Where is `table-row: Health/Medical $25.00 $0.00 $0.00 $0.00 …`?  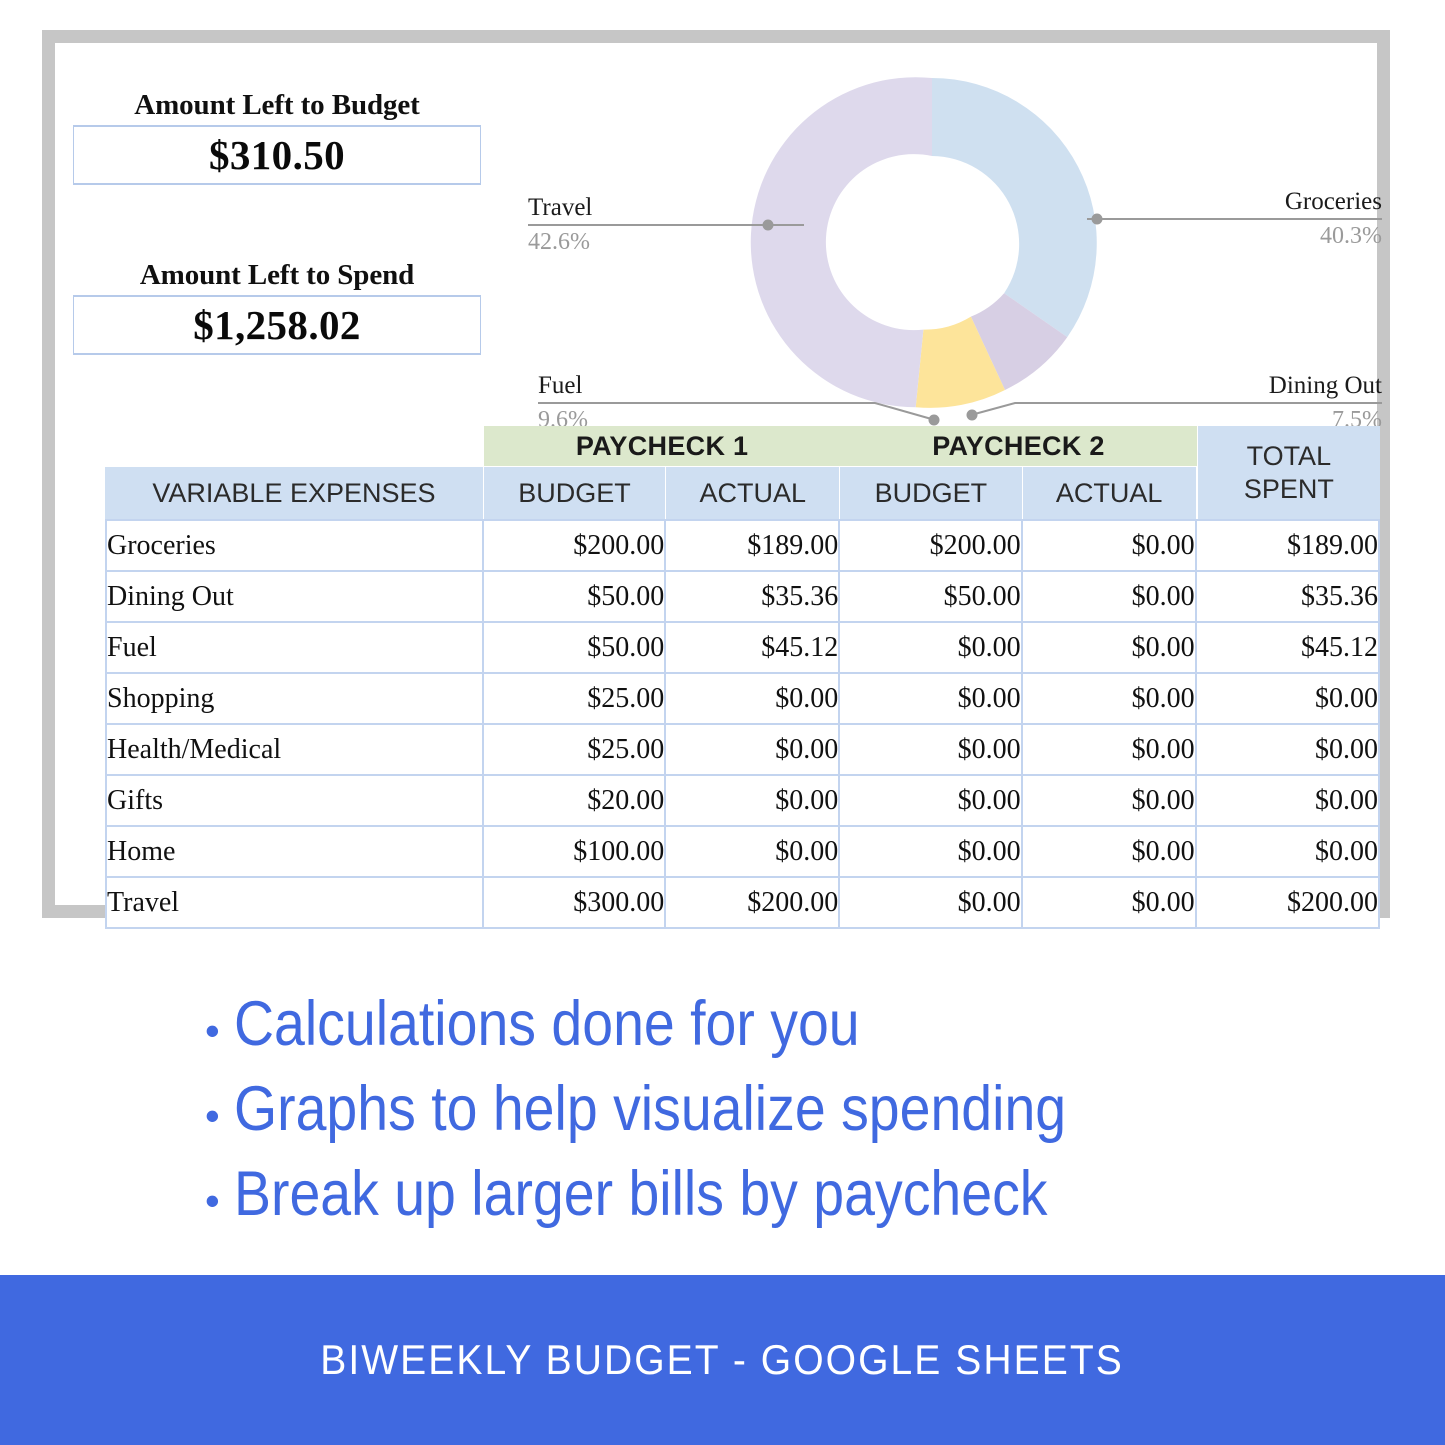
table-row: Health/Medical $25.00 $0.00 $0.00 $0.00 … is located at coordinates (742, 748).